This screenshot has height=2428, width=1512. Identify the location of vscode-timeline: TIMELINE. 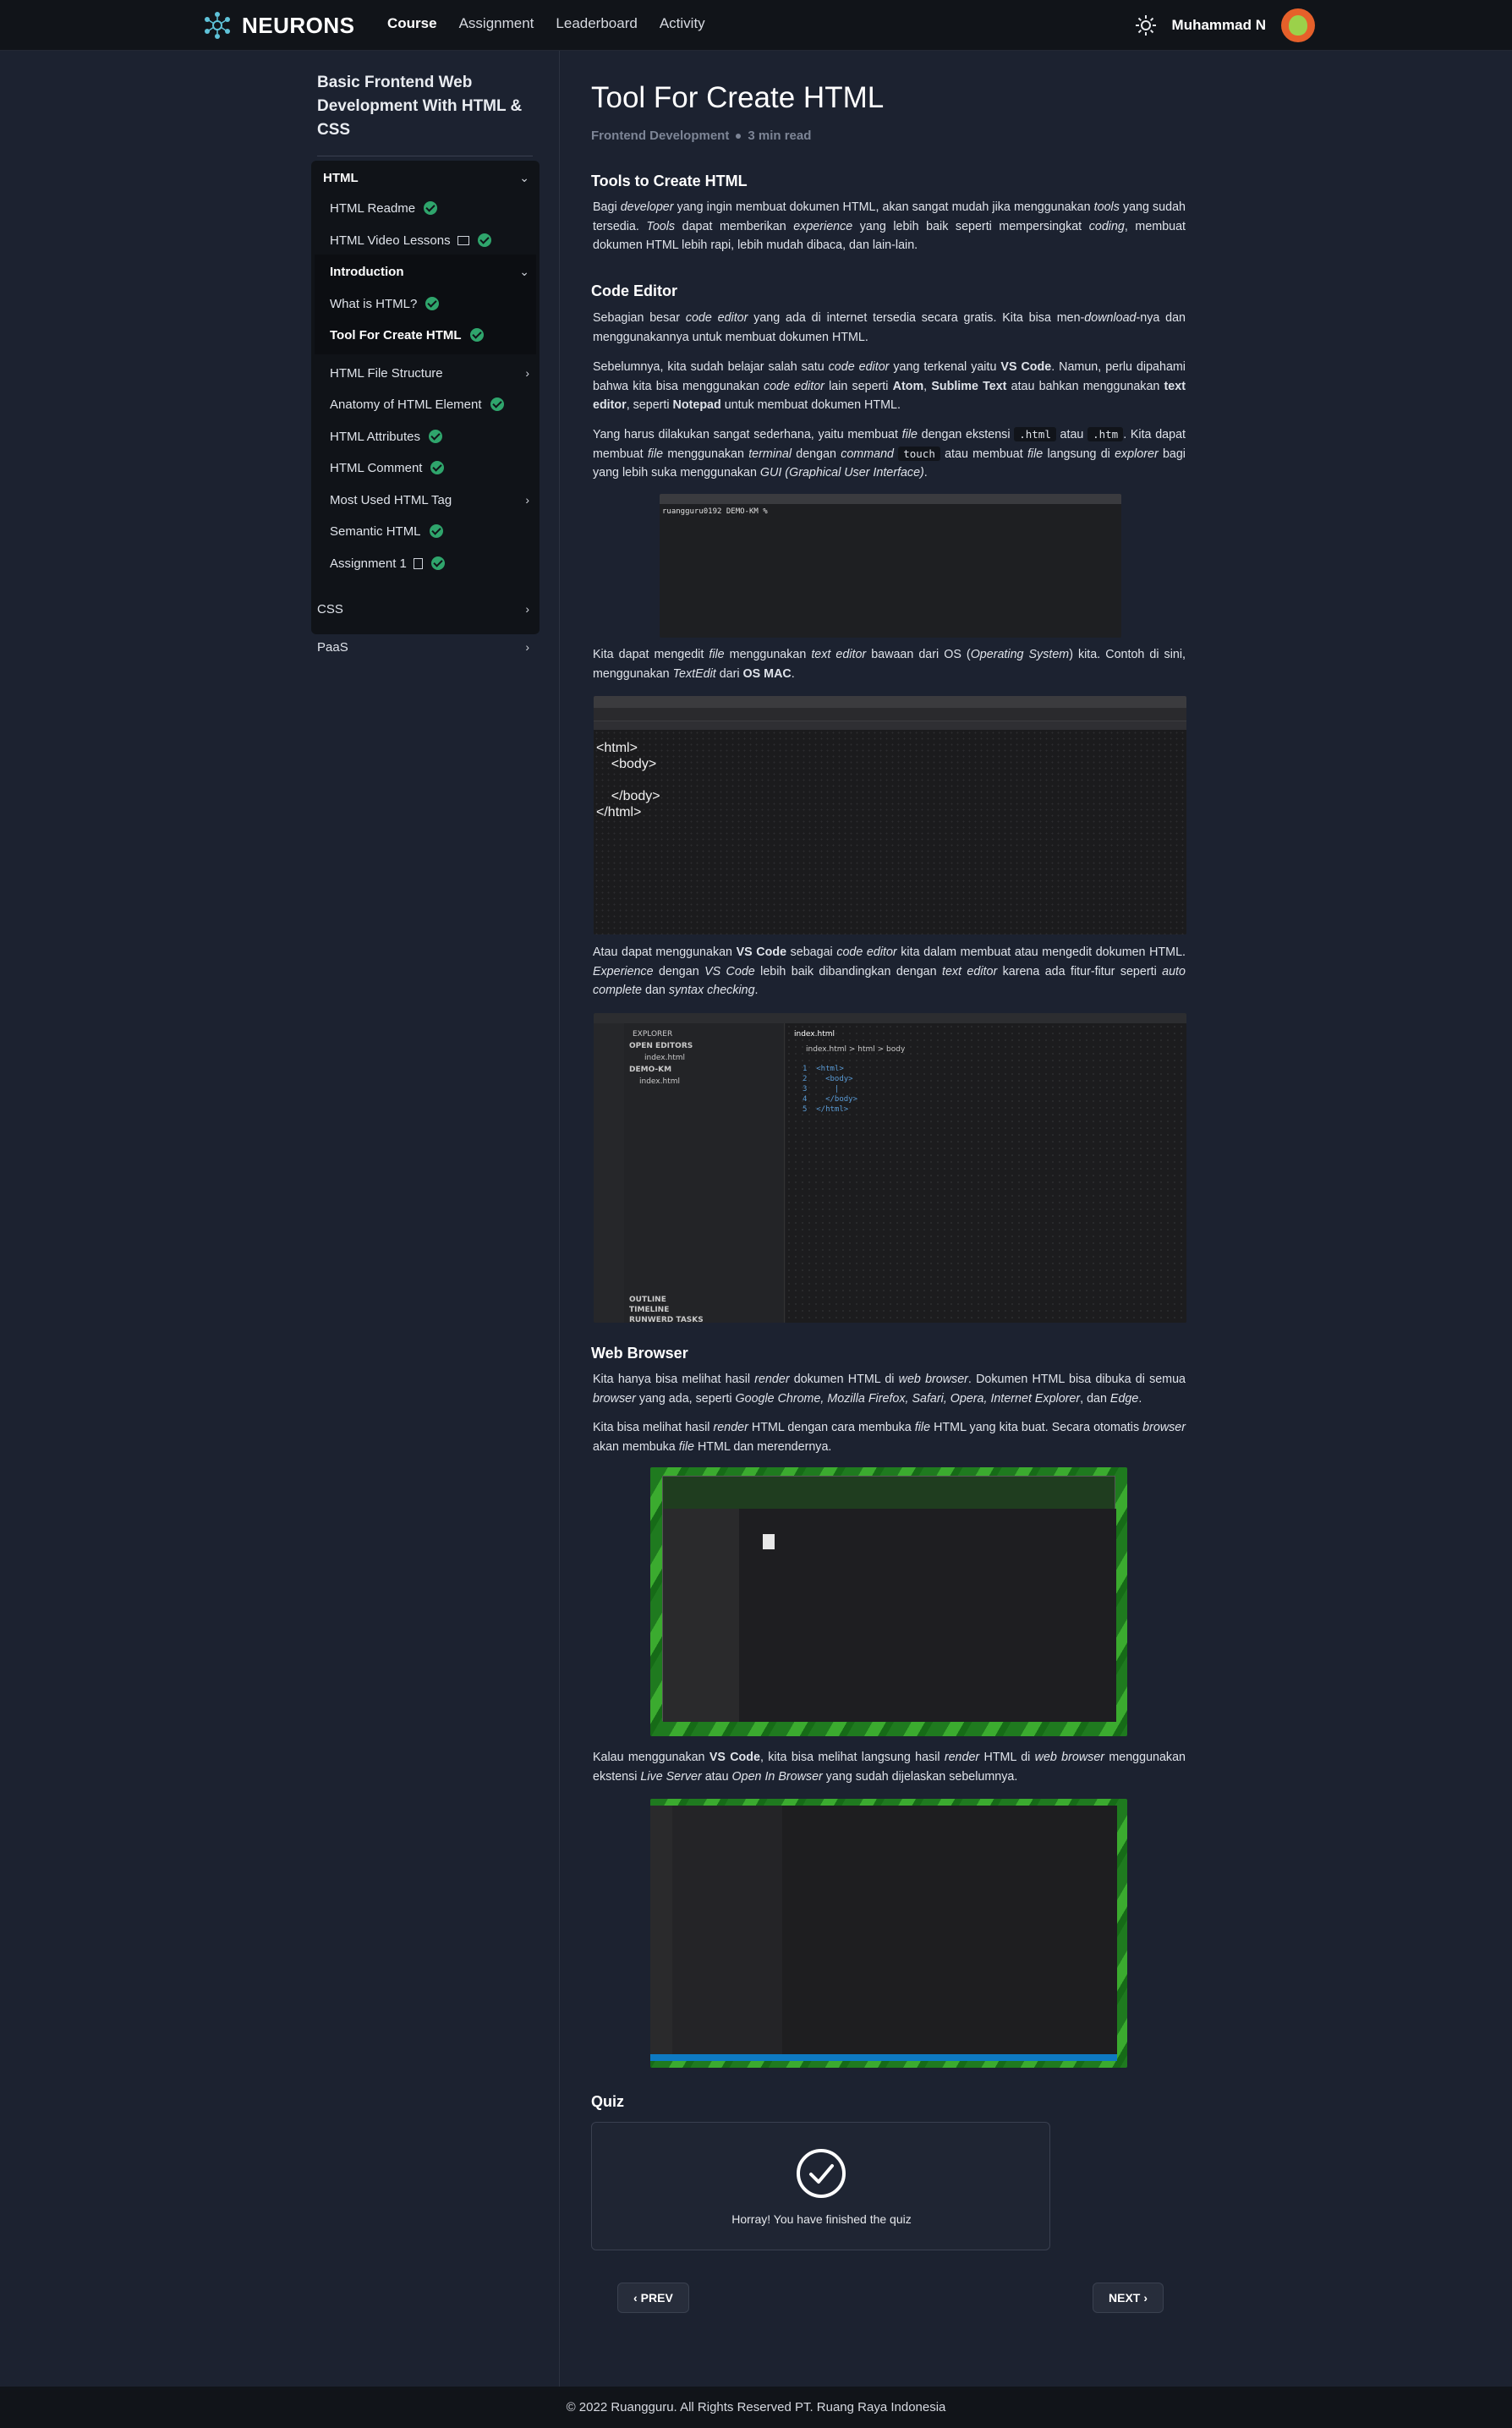
(649, 1310).